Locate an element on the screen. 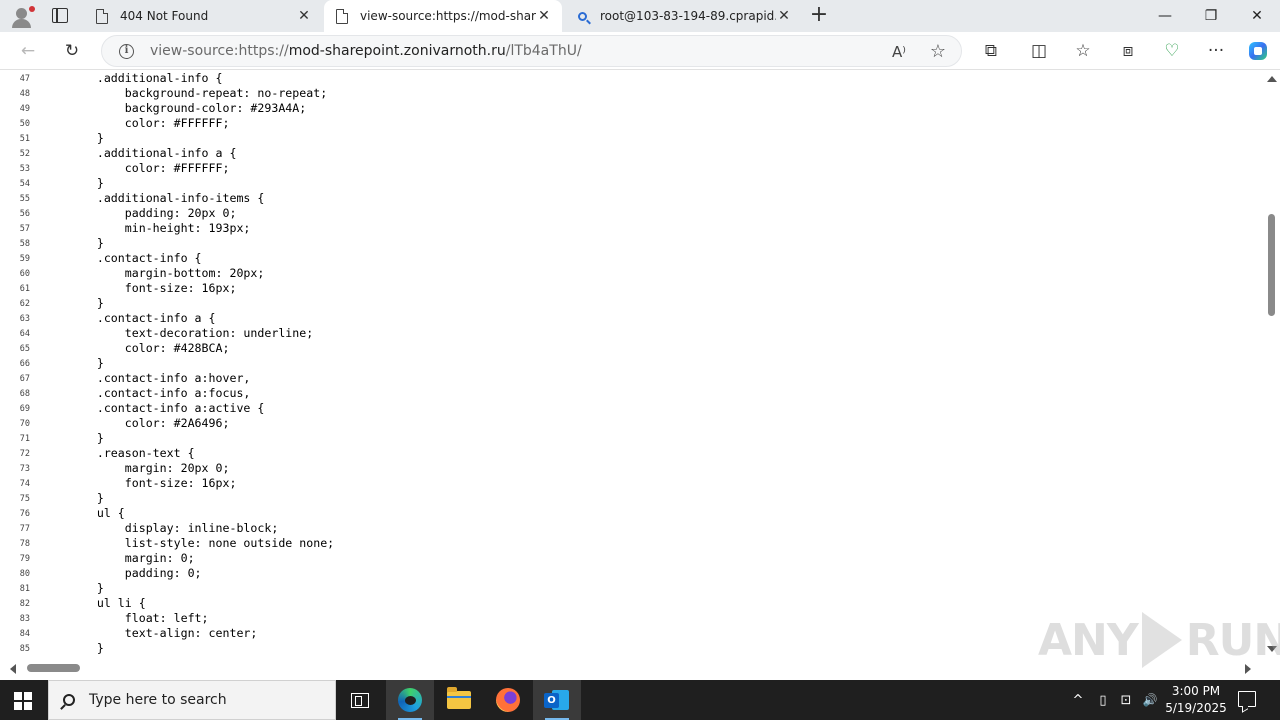  source-code-text: text-decoration: underline; is located at coordinates (177, 333).